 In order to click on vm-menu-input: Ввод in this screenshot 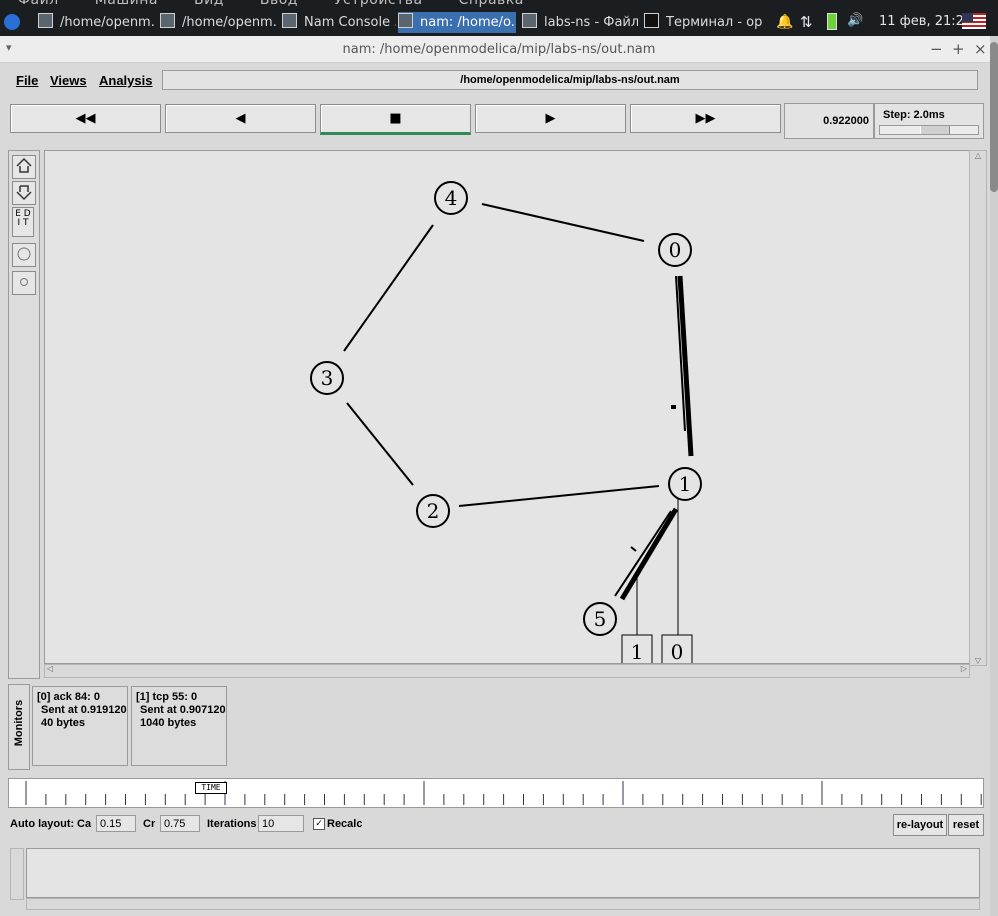, I will do `click(279, 4)`.